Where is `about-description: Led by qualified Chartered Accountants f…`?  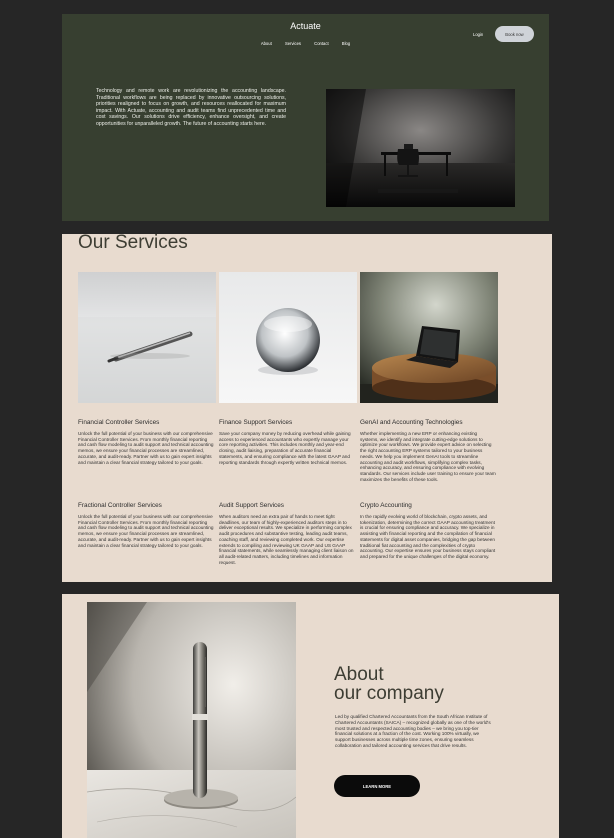 about-description: Led by qualified Chartered Accountants f… is located at coordinates (413, 731).